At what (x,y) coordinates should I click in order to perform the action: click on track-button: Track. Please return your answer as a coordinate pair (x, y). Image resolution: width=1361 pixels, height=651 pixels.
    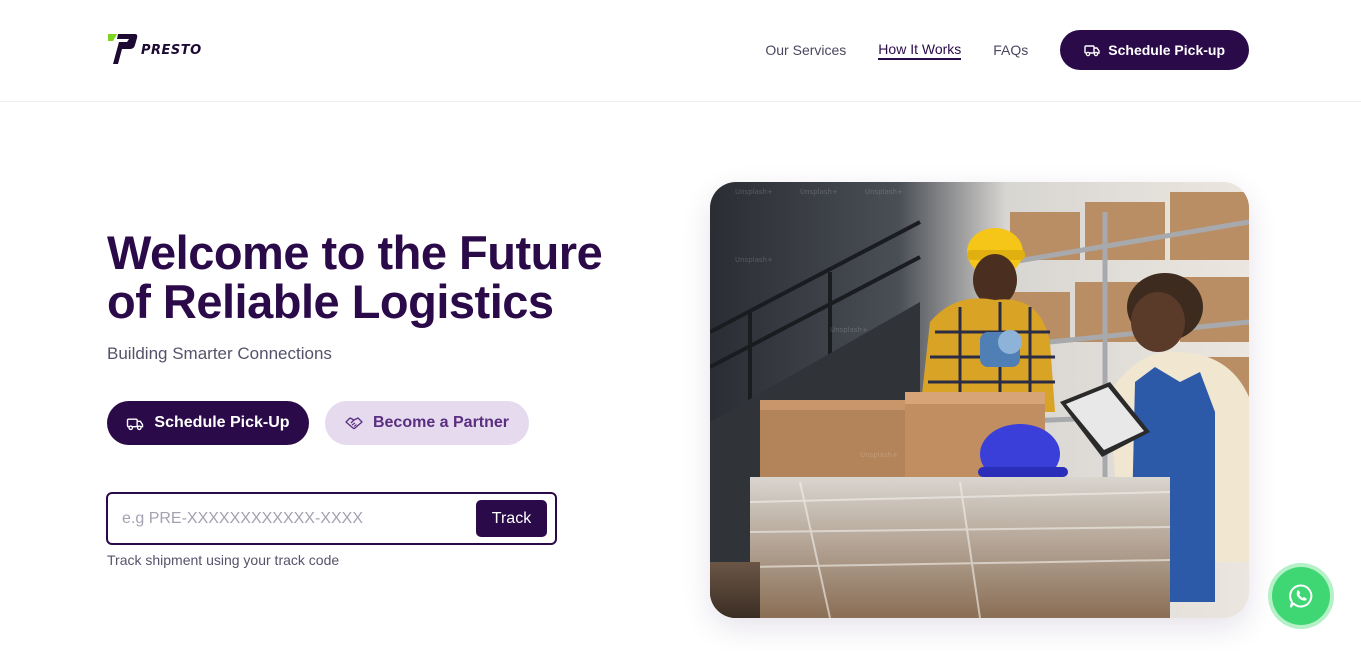
    Looking at the image, I should click on (511, 518).